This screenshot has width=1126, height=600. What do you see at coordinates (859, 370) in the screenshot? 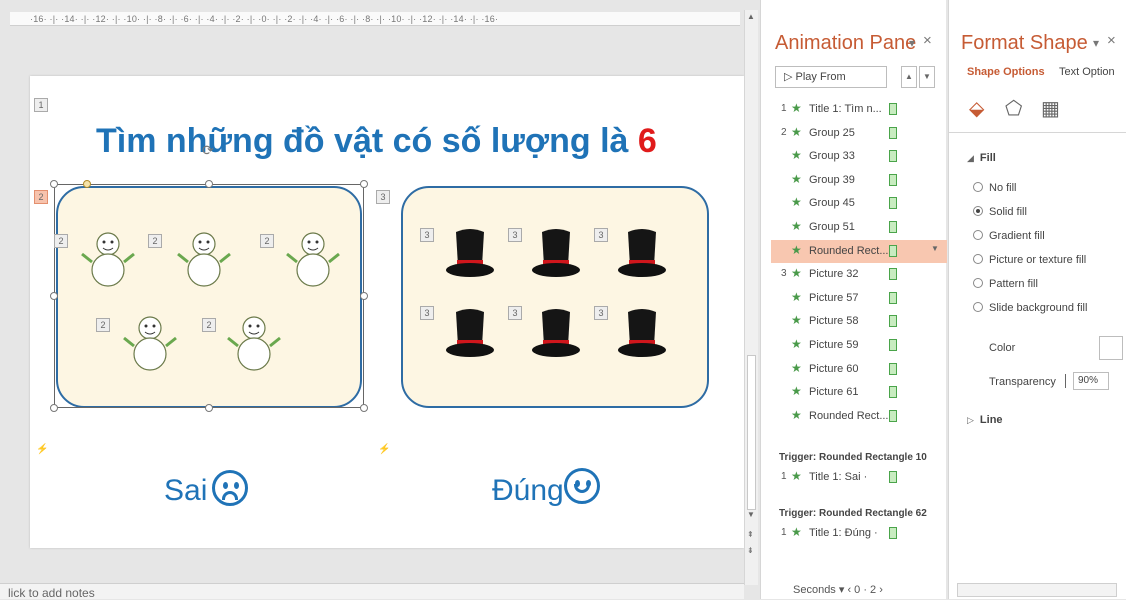
I see `animation-item: ★ Picture 60` at bounding box center [859, 370].